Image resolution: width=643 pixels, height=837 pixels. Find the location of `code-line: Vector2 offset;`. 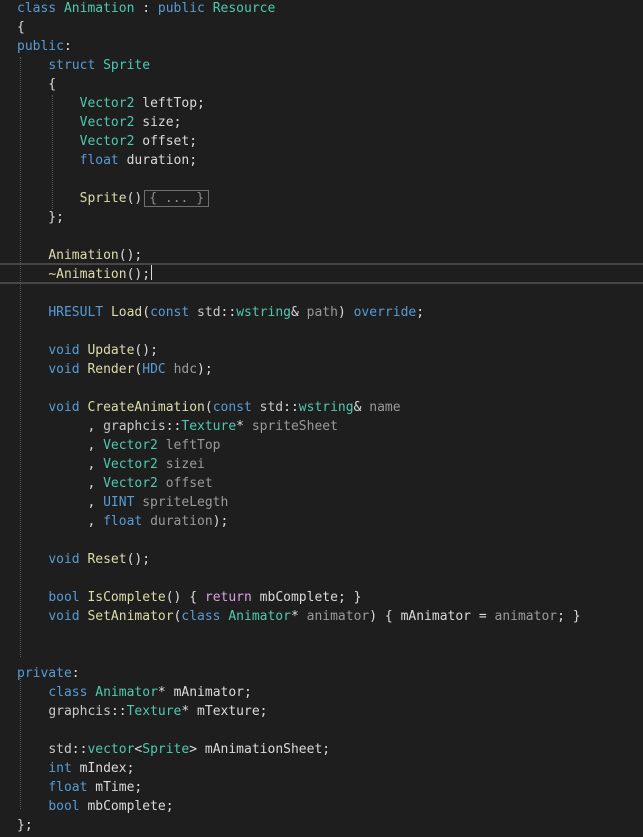

code-line: Vector2 offset; is located at coordinates (321, 141).